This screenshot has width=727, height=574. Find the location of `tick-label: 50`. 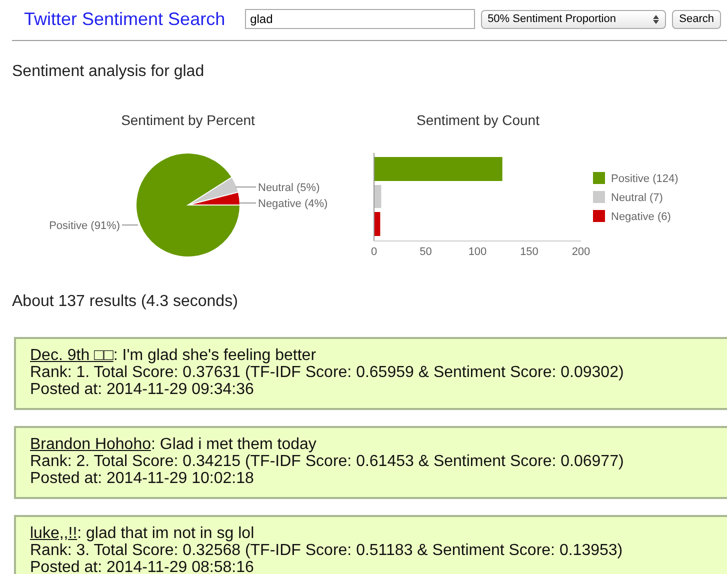

tick-label: 50 is located at coordinates (426, 252).